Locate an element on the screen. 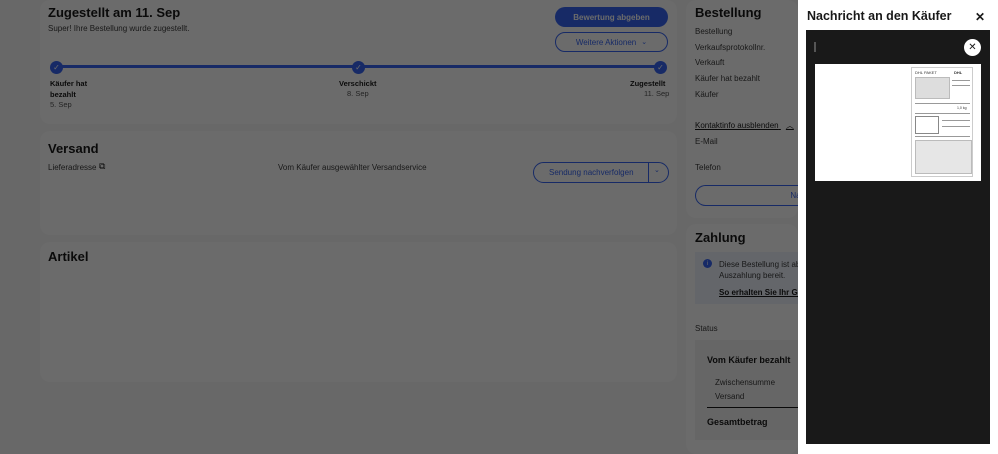 The image size is (998, 454). more-actions-button: Weitere Aktionen ⌄ is located at coordinates (611, 42).